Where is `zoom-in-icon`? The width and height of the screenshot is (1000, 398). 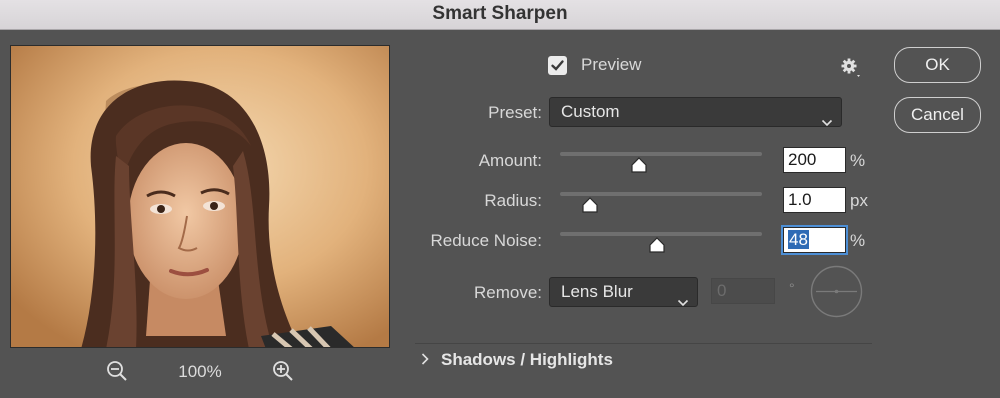 zoom-in-icon is located at coordinates (283, 371).